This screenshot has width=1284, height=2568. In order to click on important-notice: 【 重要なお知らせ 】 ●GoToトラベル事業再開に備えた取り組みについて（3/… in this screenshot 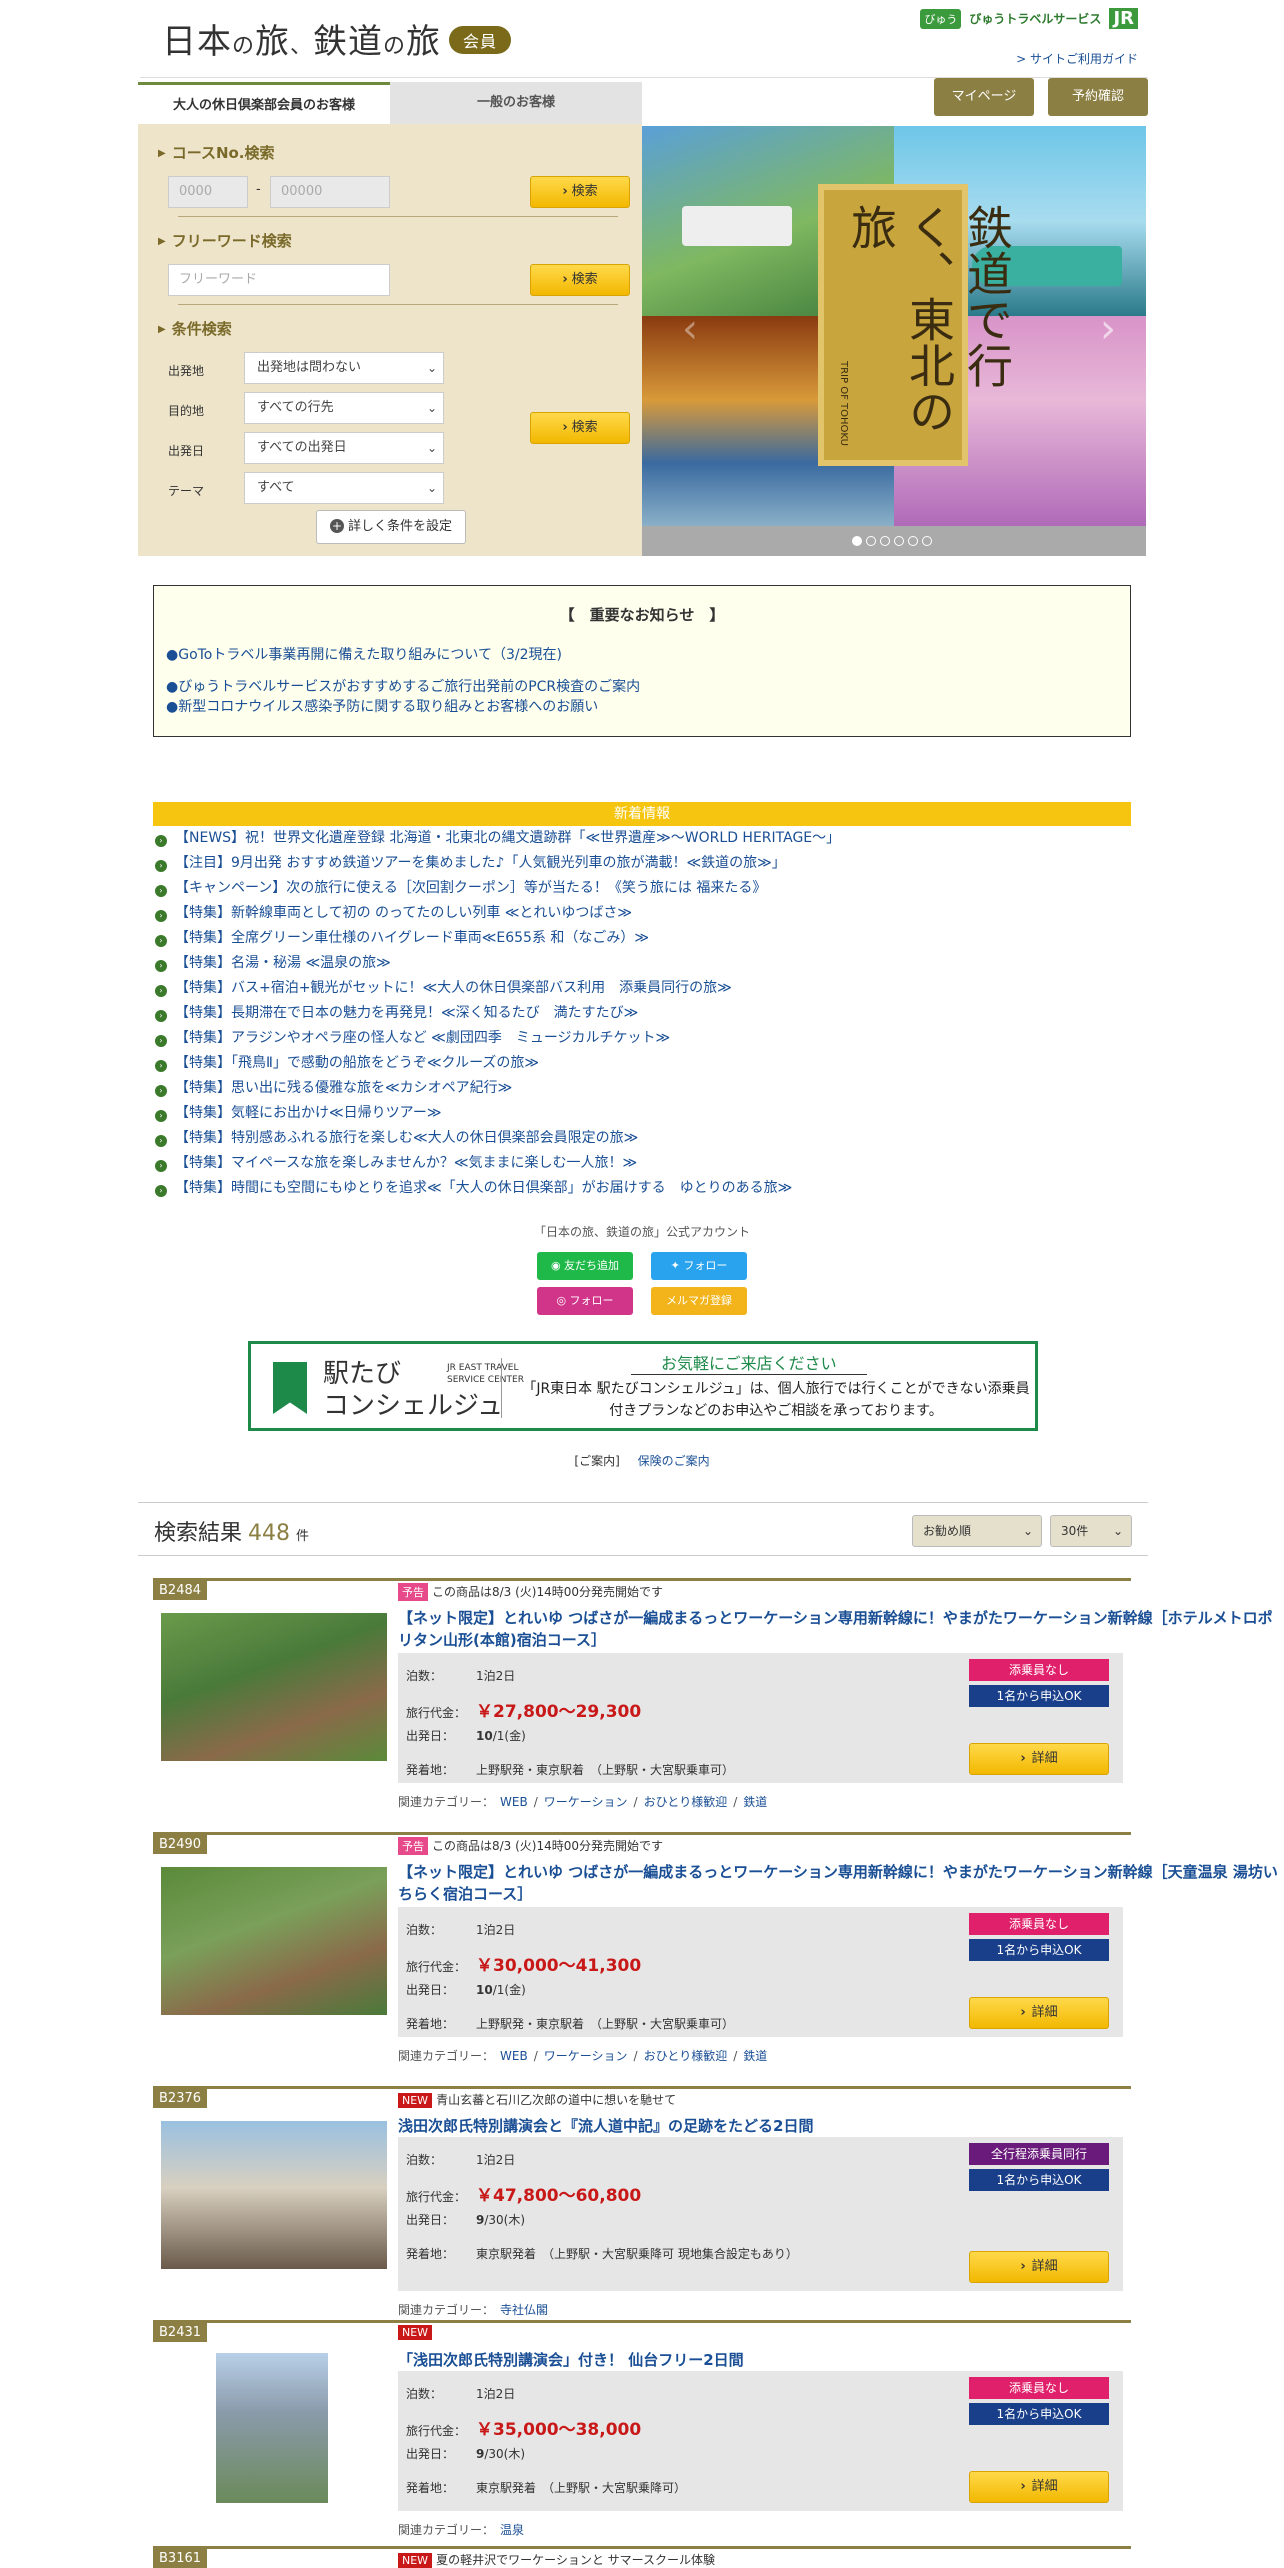, I will do `click(642, 661)`.